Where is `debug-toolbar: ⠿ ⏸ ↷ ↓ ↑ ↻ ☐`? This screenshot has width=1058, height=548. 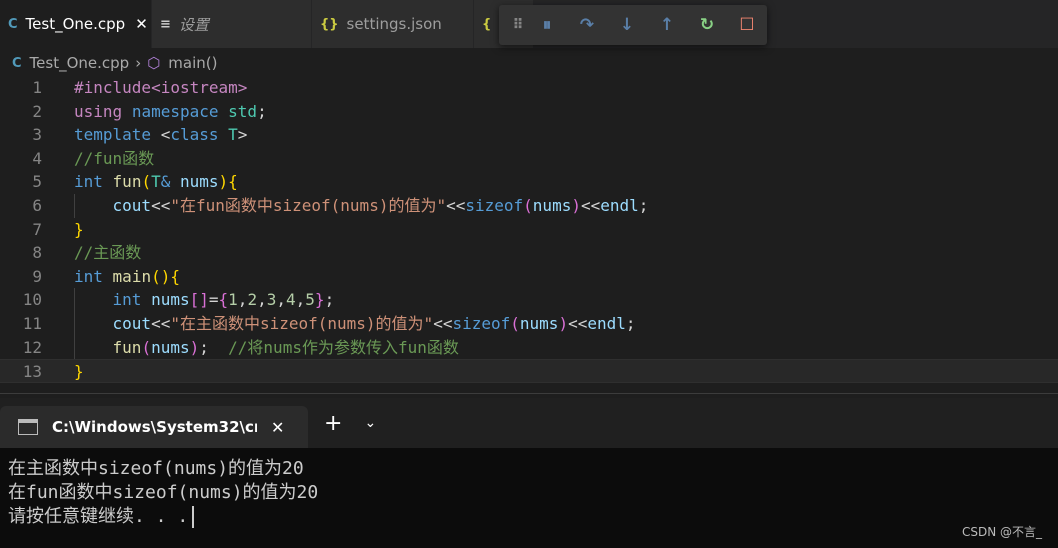 debug-toolbar: ⠿ ⏸ ↷ ↓ ↑ ↻ ☐ is located at coordinates (633, 25).